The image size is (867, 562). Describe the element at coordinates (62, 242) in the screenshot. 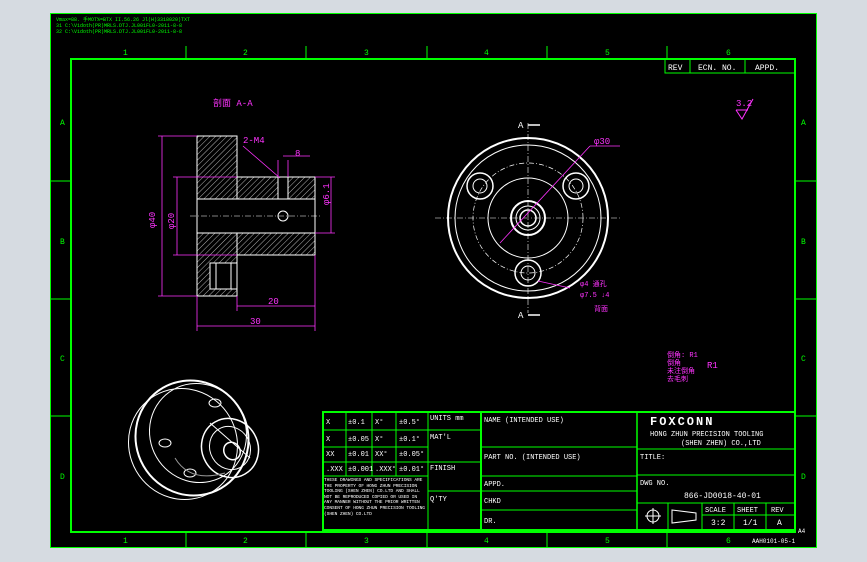

I see `row-label-left: B` at that location.